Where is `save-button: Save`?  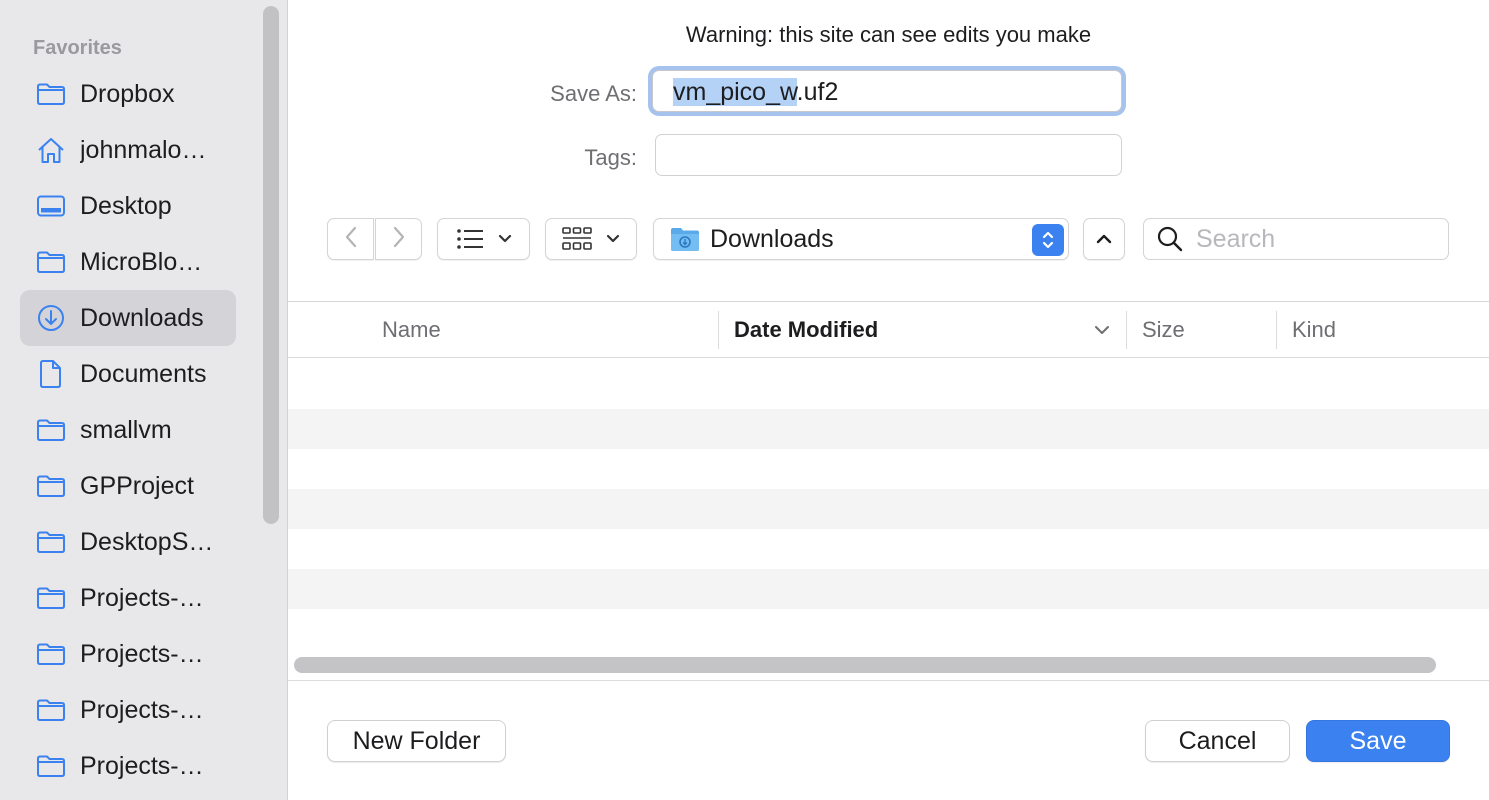 save-button: Save is located at coordinates (1378, 741).